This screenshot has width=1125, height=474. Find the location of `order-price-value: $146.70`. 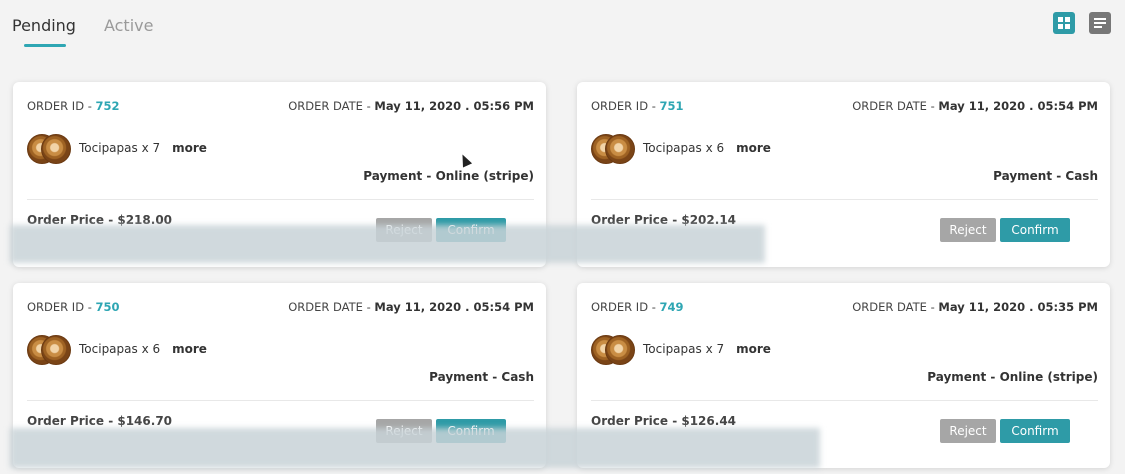

order-price-value: $146.70 is located at coordinates (145, 421).